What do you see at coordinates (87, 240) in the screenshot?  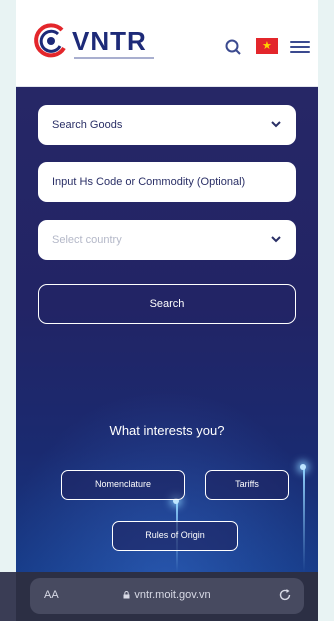 I see `country-select-placeholder: Select country` at bounding box center [87, 240].